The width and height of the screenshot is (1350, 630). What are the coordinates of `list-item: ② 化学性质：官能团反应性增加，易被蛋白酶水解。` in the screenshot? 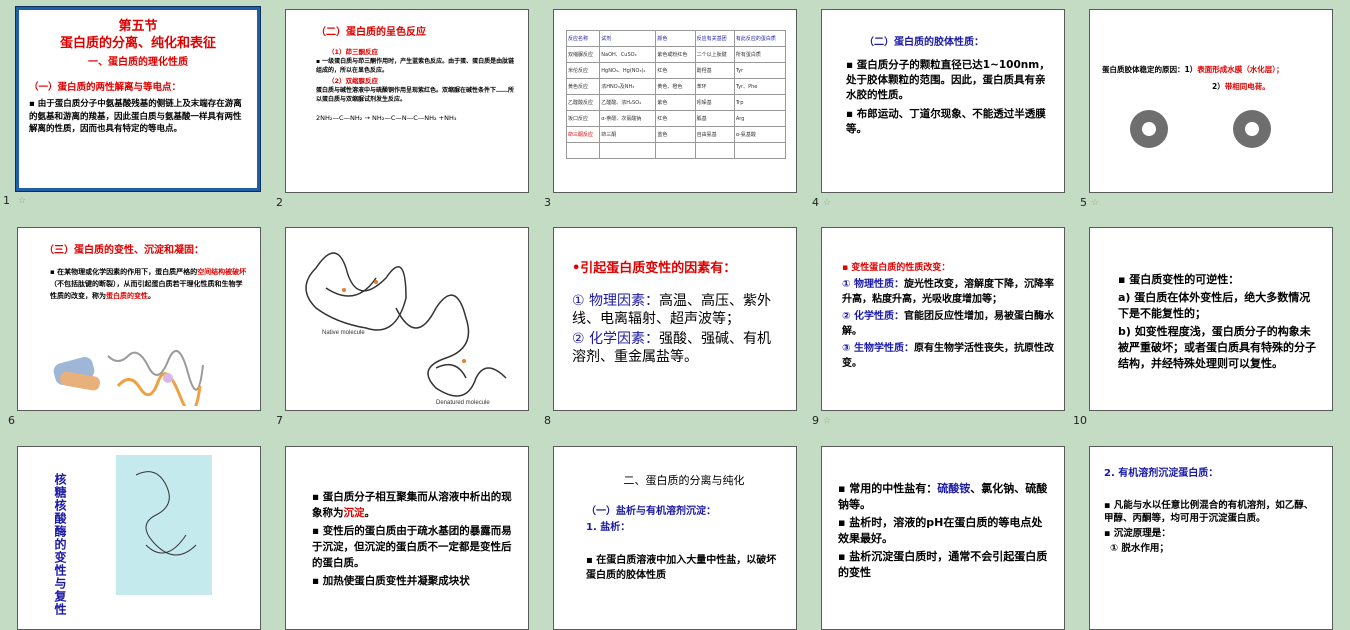 It's located at (948, 324).